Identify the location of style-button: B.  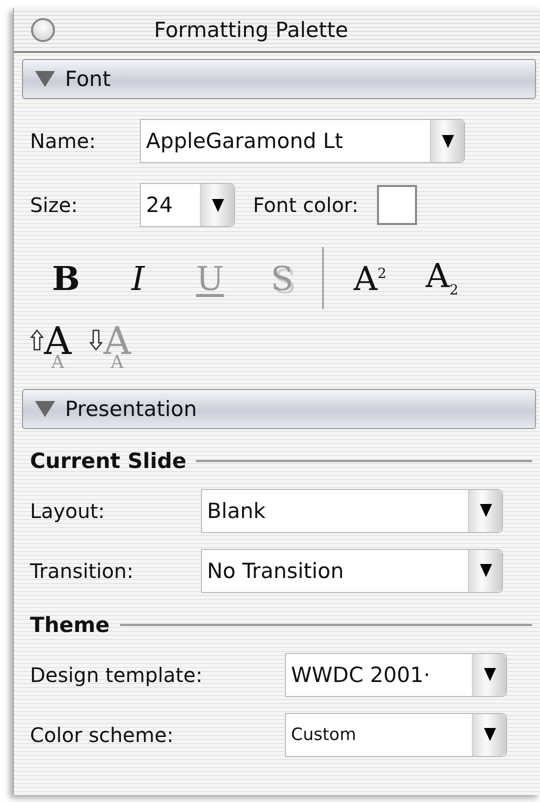
(66, 278).